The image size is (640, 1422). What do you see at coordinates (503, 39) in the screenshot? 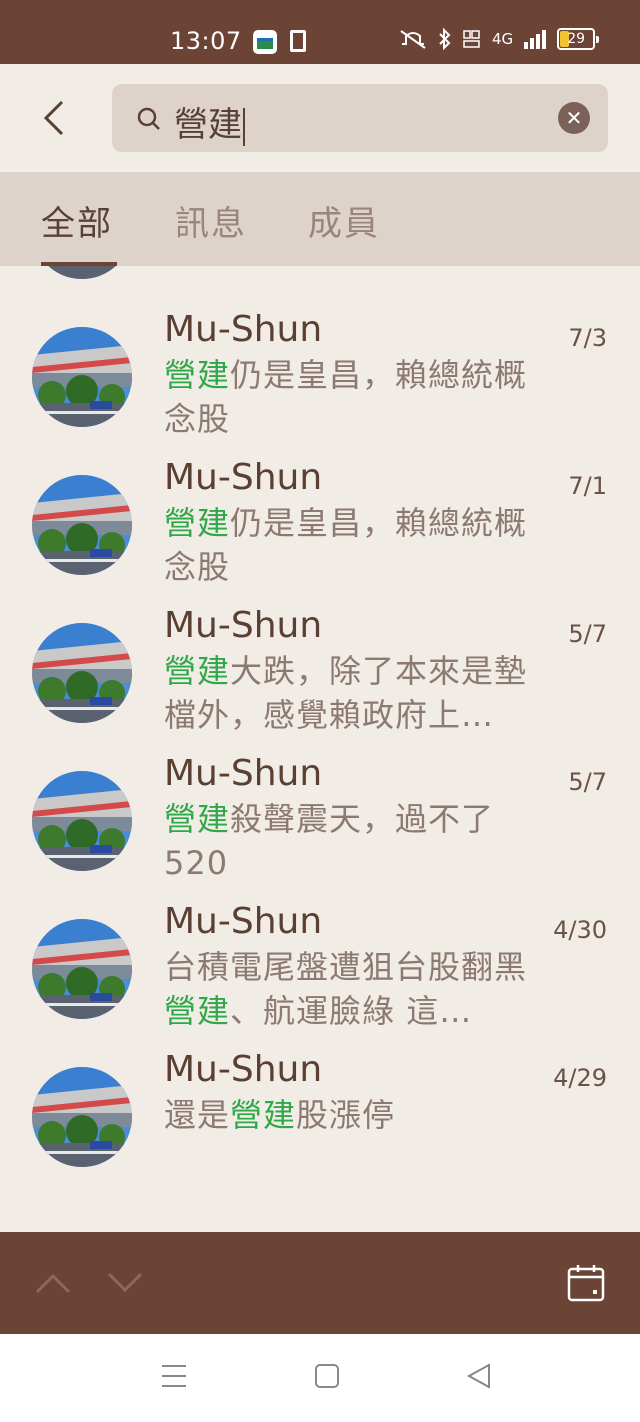
I see `network-type: 4G` at bounding box center [503, 39].